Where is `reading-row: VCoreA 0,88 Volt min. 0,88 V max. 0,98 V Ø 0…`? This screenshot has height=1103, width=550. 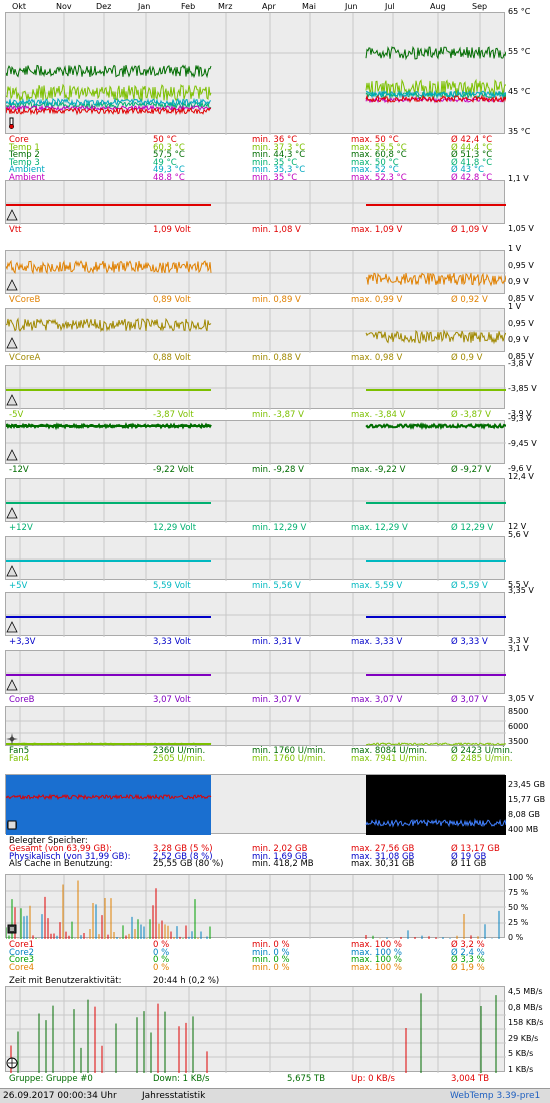 reading-row: VCoreA 0,88 Volt min. 0,88 V max. 0,98 V Ø 0… is located at coordinates (255, 358).